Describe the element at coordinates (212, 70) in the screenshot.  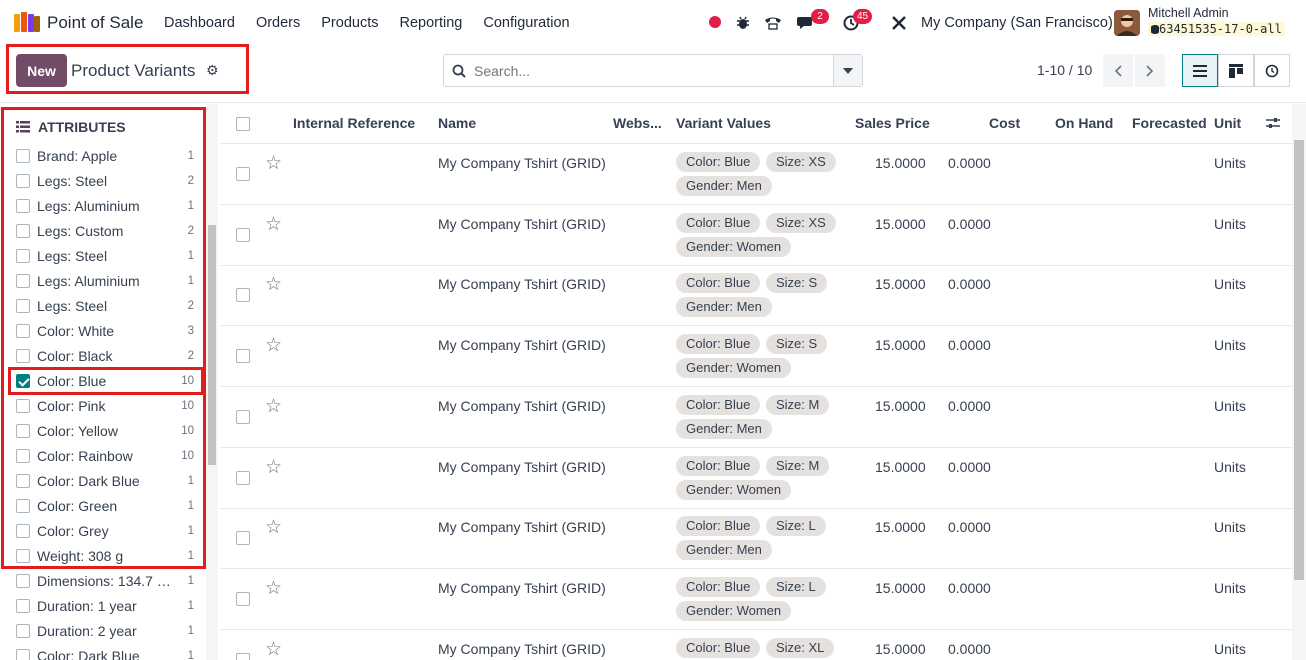
I see `gear-icon: ⚙` at that location.